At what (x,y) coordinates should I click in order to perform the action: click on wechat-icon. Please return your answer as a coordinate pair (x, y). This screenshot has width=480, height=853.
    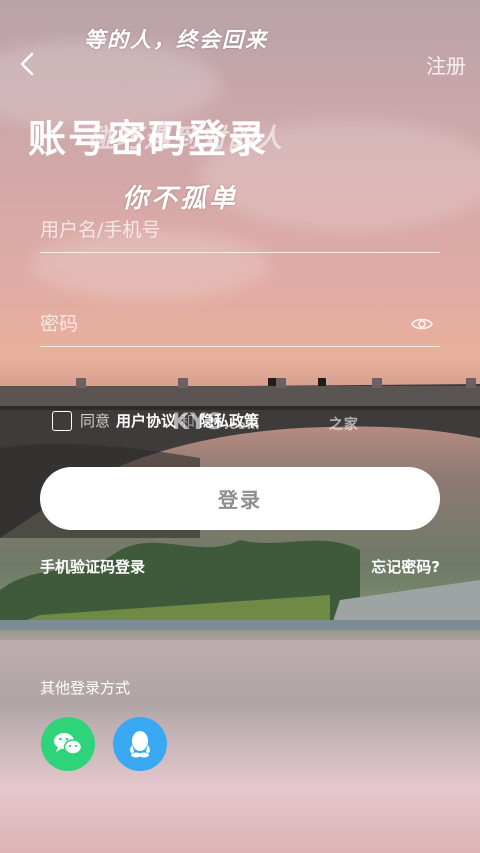
    Looking at the image, I should click on (68, 744).